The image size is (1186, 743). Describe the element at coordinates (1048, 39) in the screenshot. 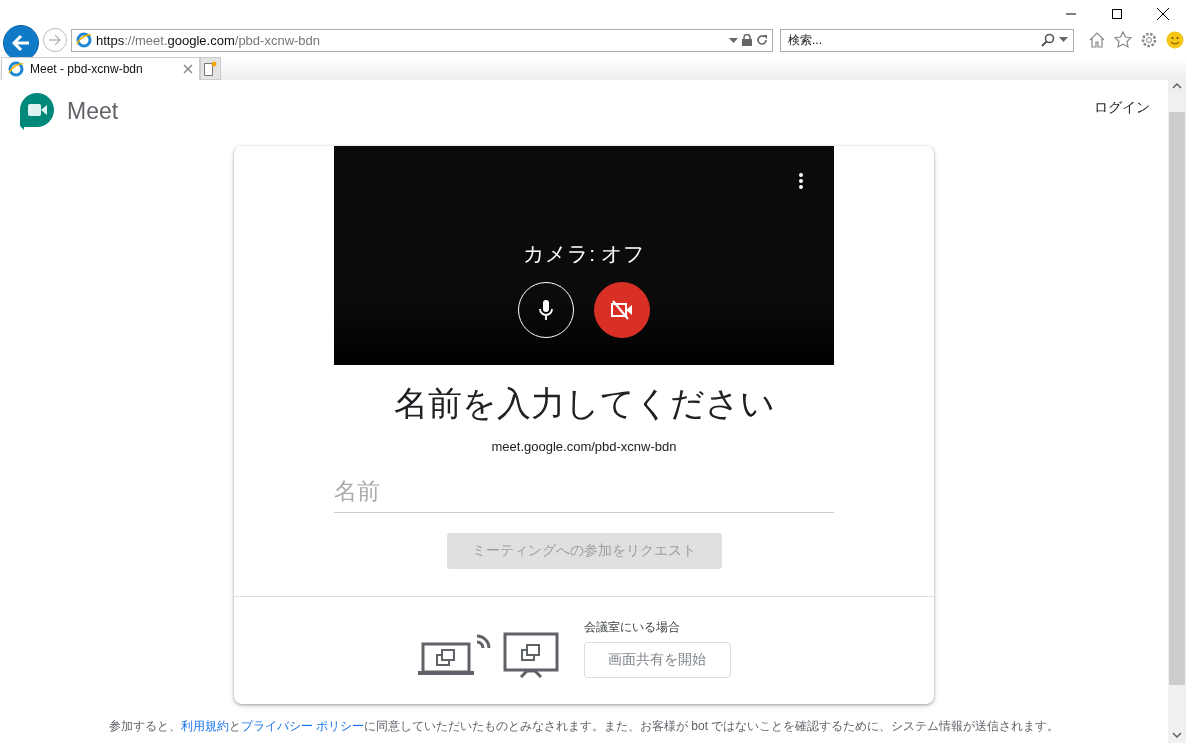

I see `search-icon` at that location.